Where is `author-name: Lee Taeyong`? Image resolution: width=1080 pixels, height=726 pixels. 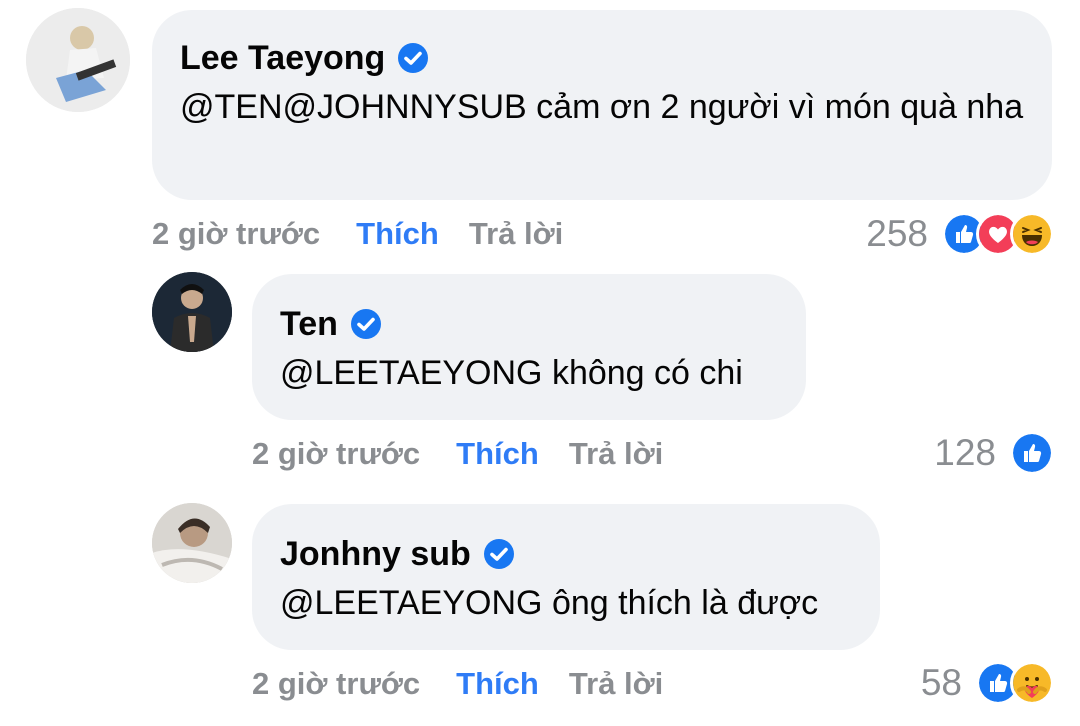
author-name: Lee Taeyong is located at coordinates (282, 58).